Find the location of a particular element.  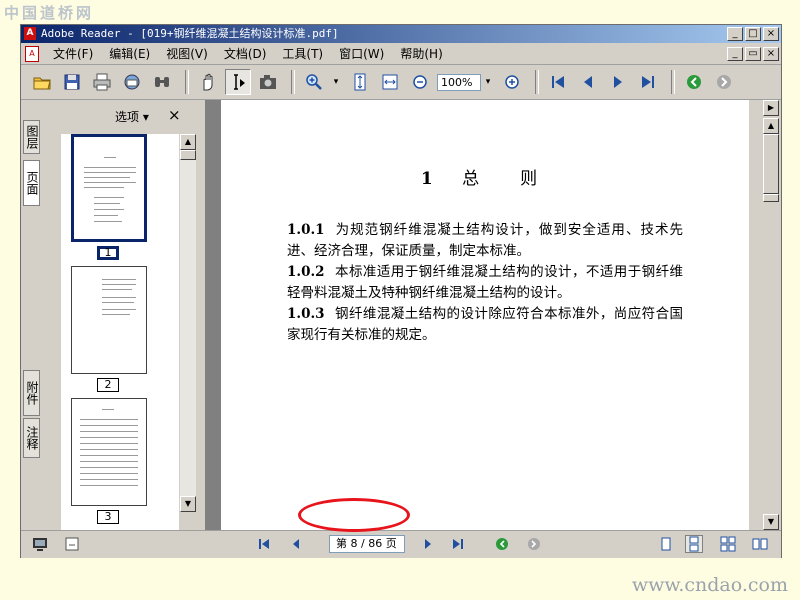

forward-icon is located at coordinates (724, 82).